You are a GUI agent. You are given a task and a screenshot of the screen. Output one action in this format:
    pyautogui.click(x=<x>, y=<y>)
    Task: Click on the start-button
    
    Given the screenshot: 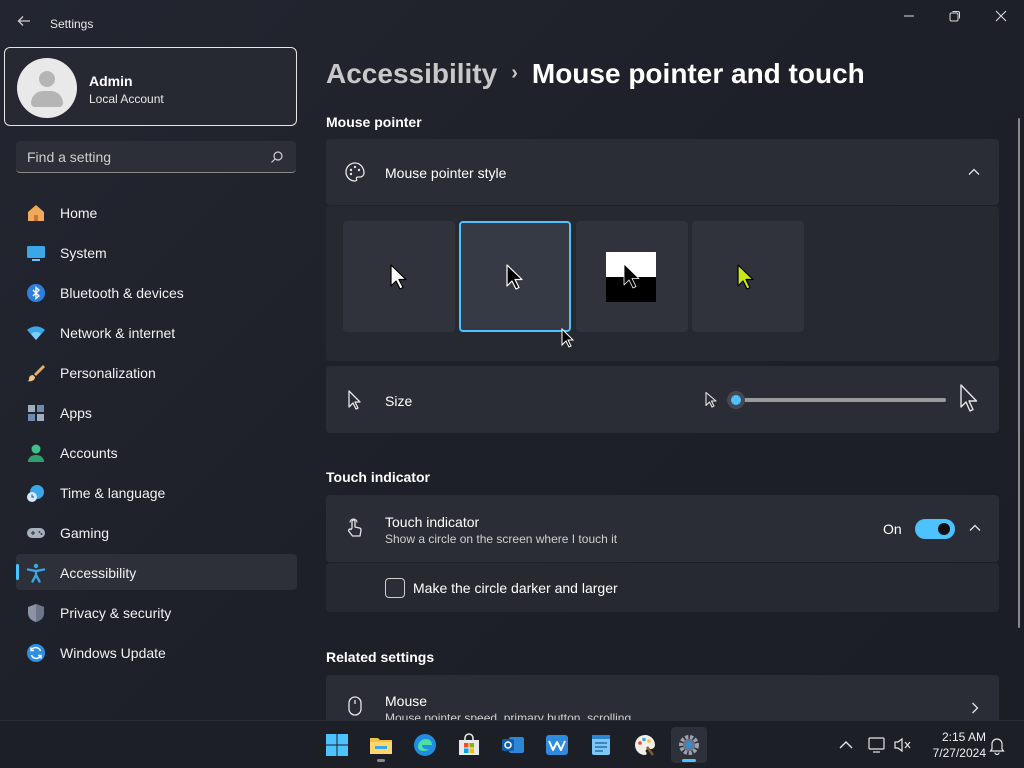 What is the action you would take?
    pyautogui.click(x=337, y=745)
    